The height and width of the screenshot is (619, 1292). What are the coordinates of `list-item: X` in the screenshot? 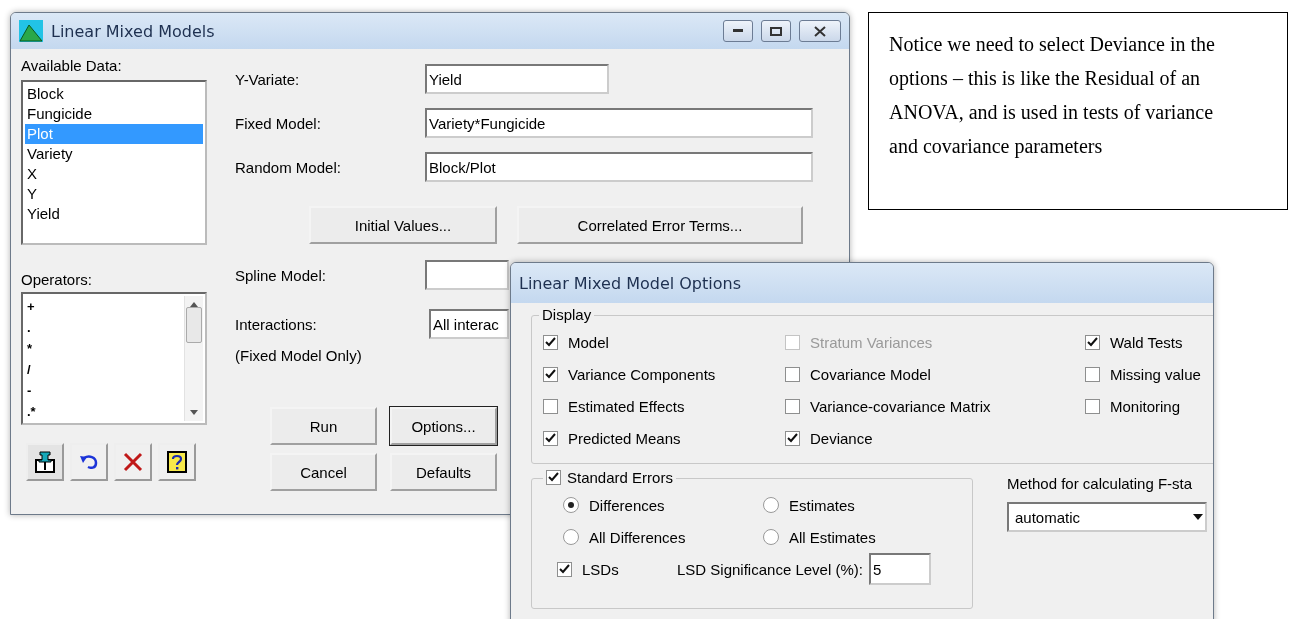 It's located at (114, 174).